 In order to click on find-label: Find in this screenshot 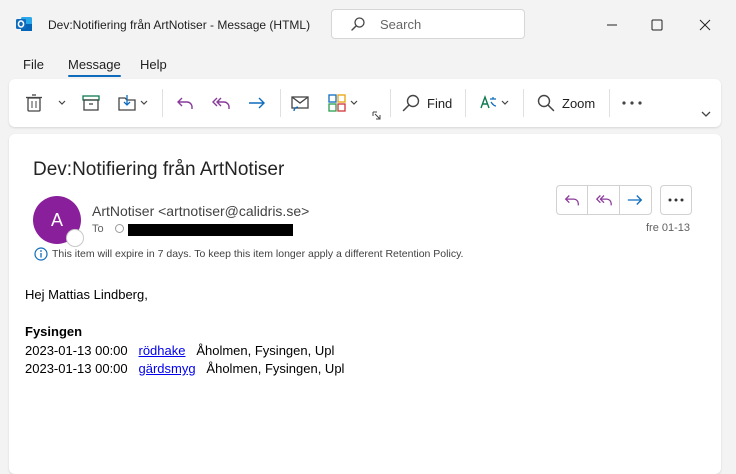, I will do `click(440, 103)`.